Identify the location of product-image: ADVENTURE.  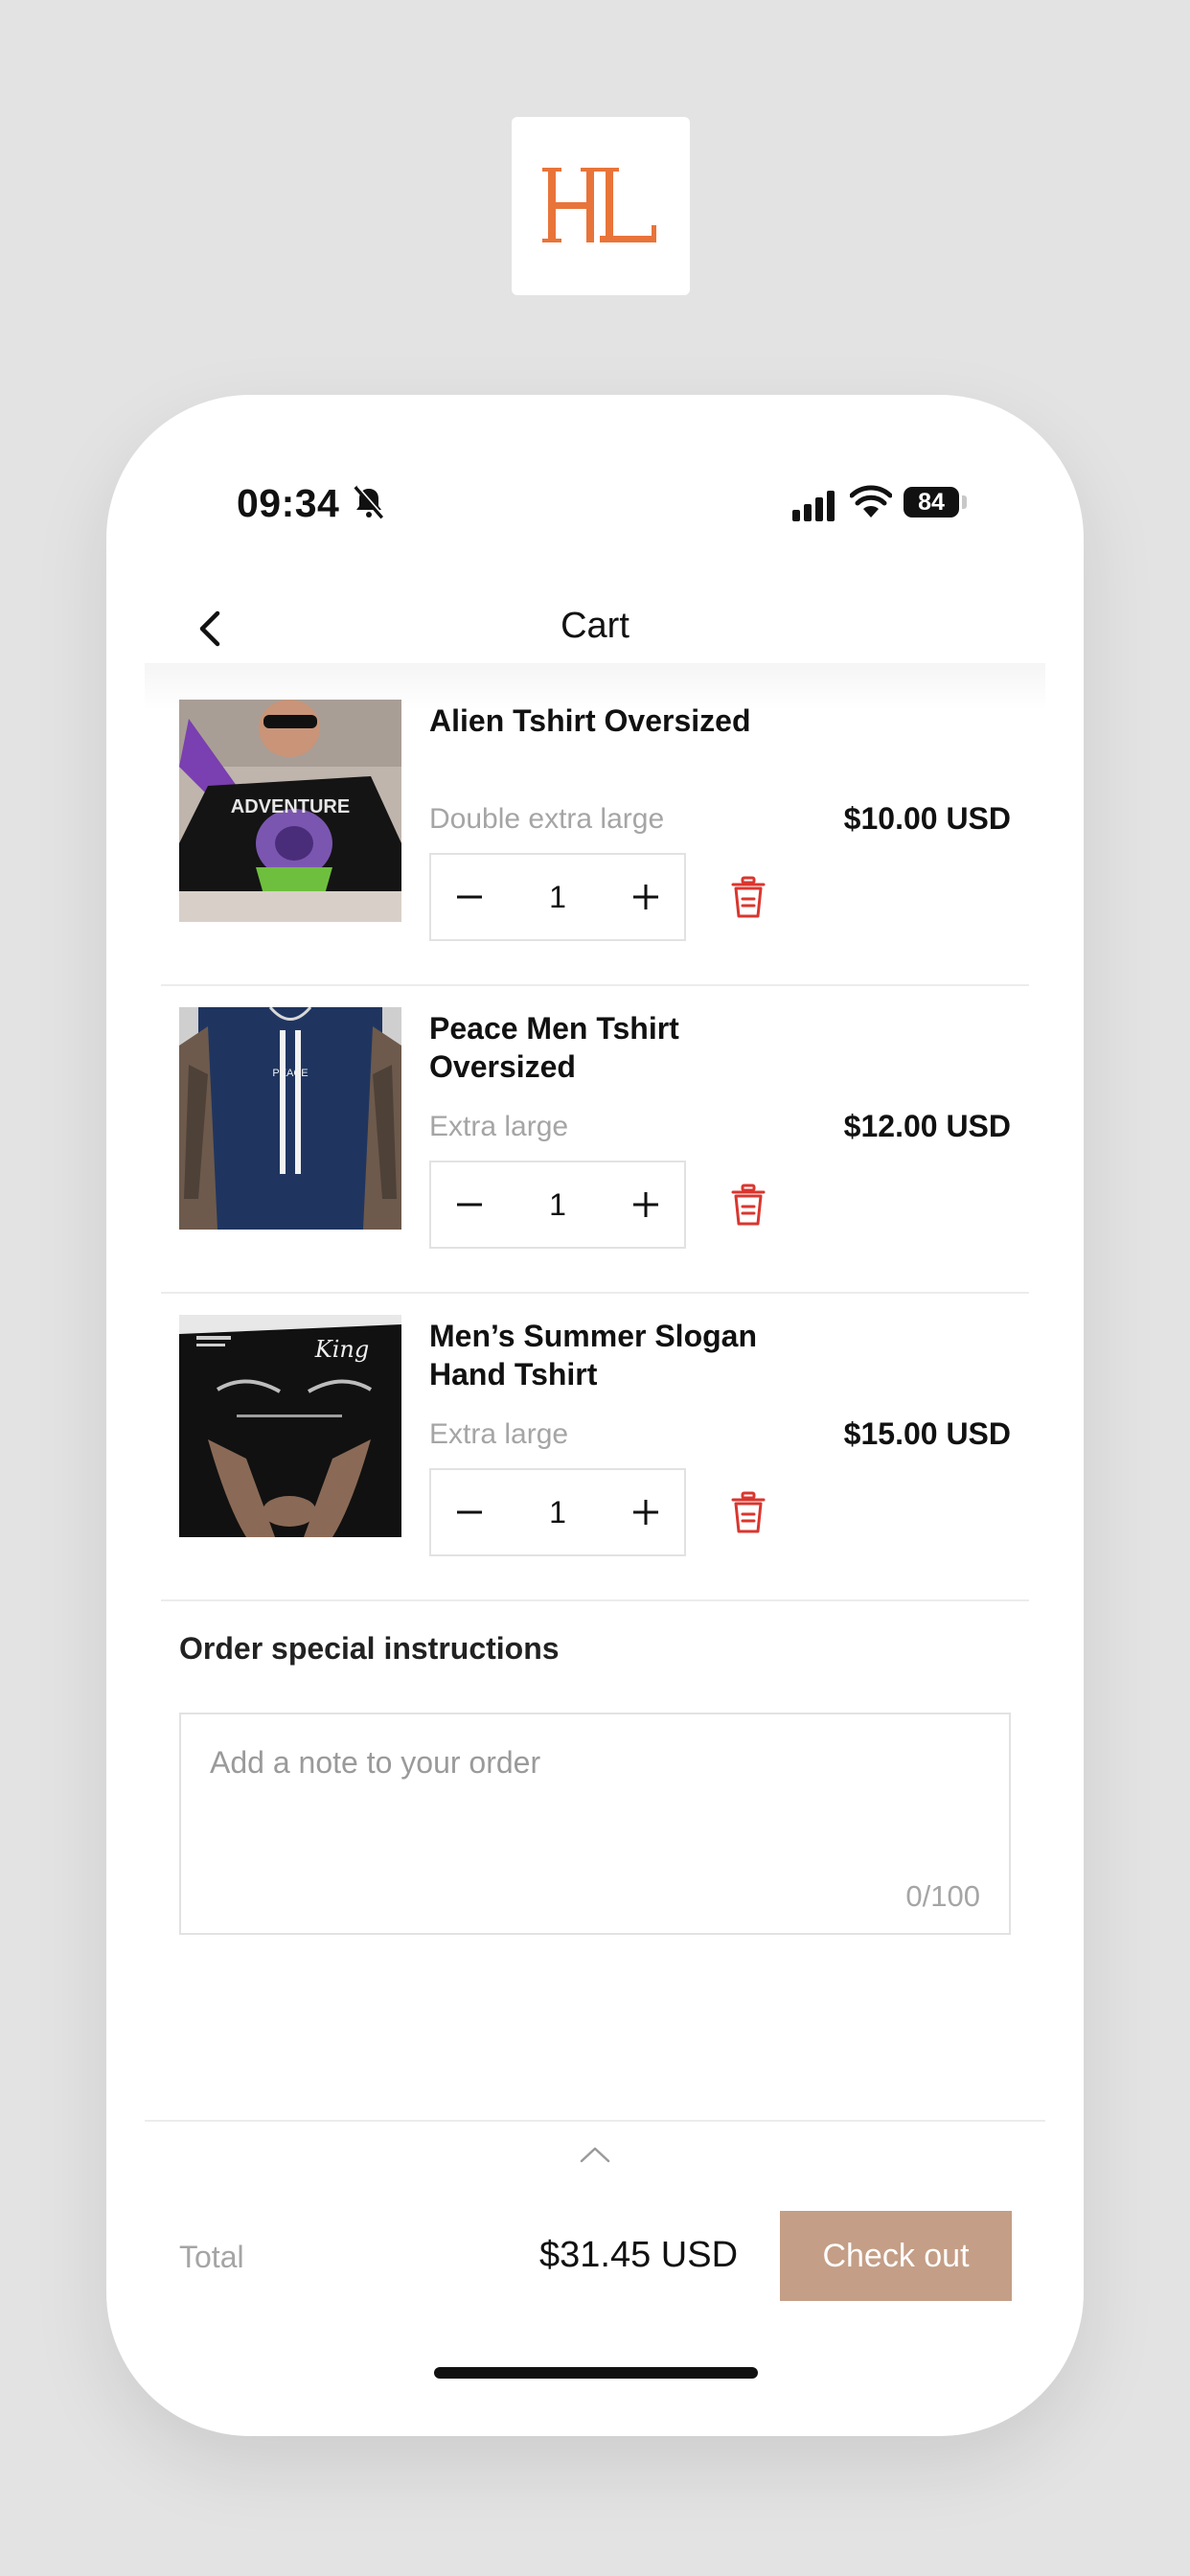
(290, 811).